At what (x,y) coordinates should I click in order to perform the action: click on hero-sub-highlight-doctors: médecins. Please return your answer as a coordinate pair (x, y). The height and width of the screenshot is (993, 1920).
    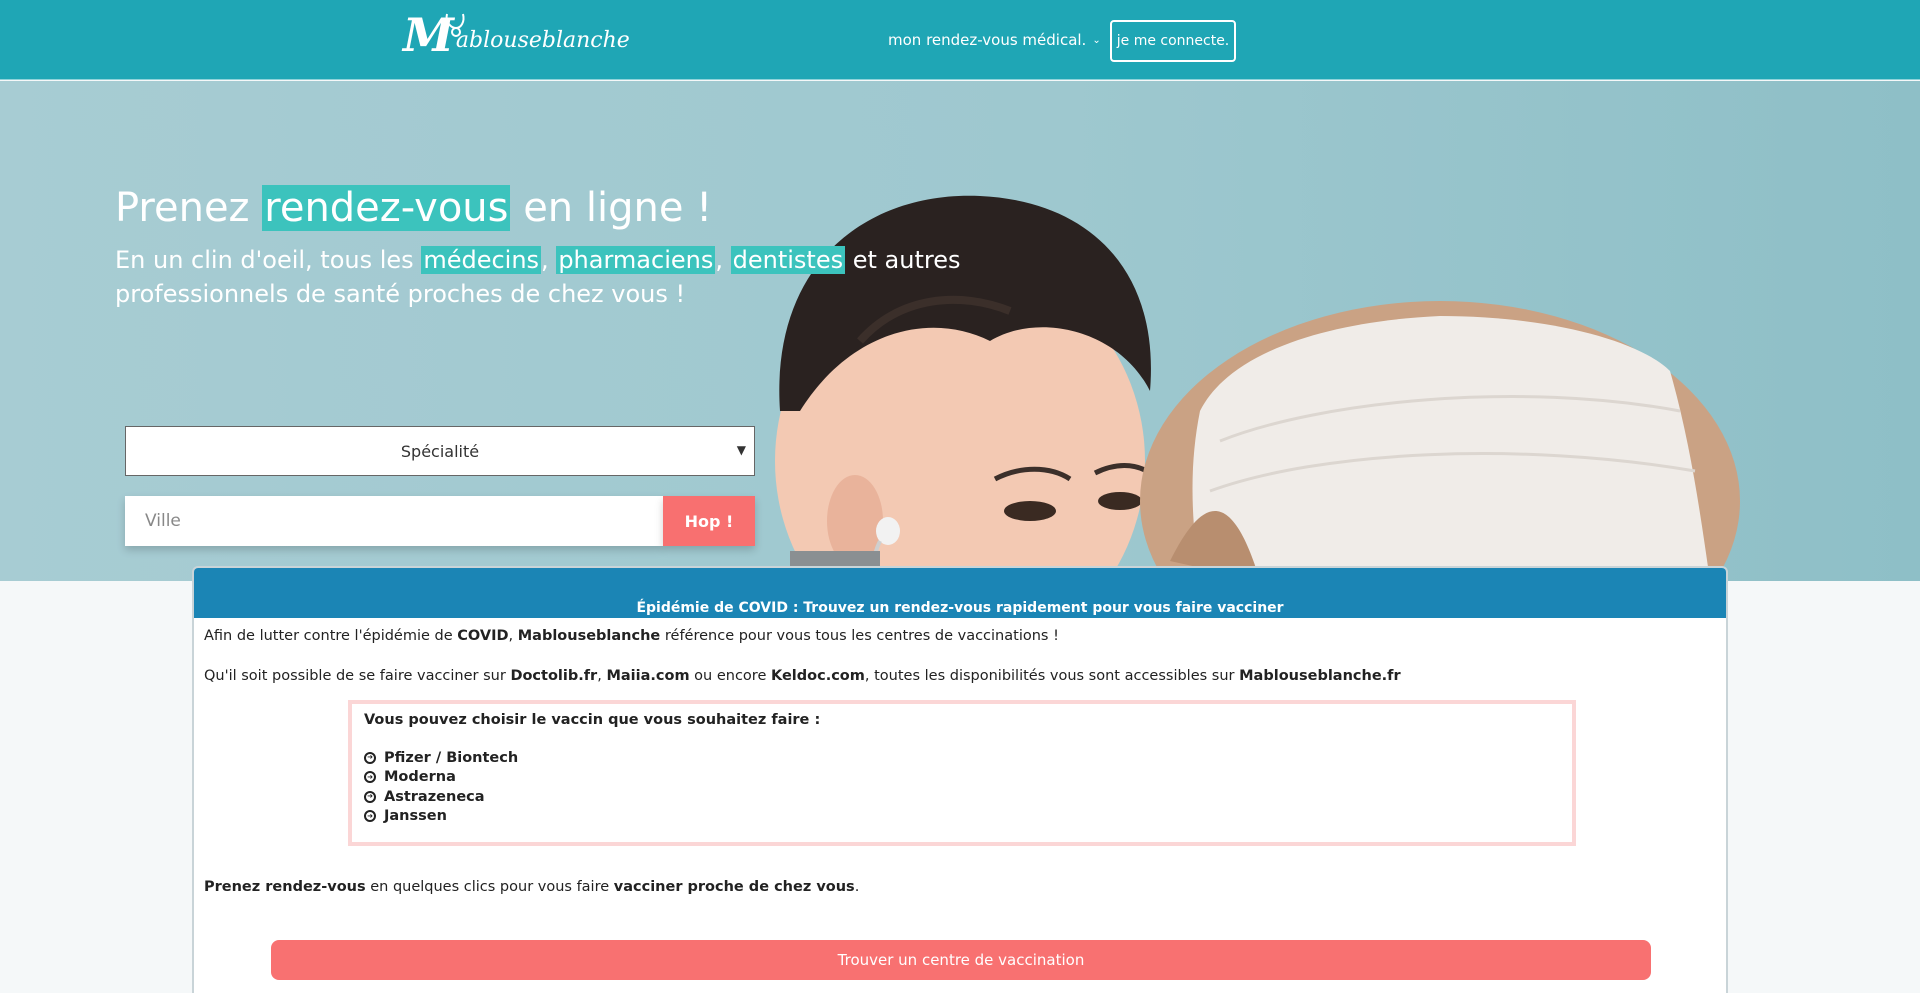
    Looking at the image, I should click on (481, 260).